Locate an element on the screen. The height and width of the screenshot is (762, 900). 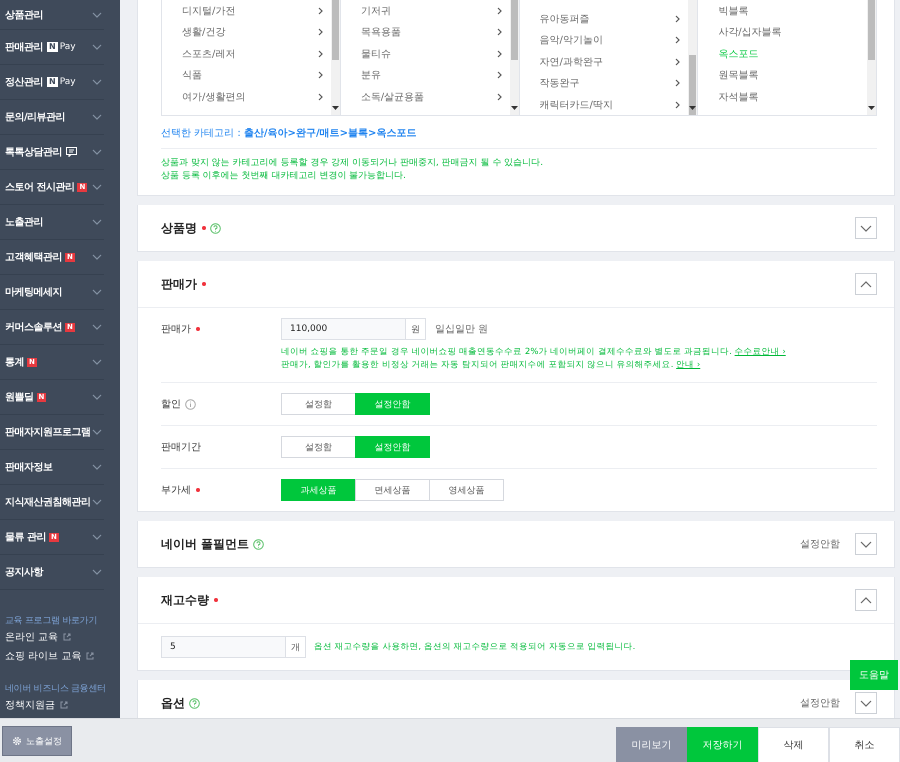
menu-item: 톡톡상담관리 is located at coordinates (52, 152).